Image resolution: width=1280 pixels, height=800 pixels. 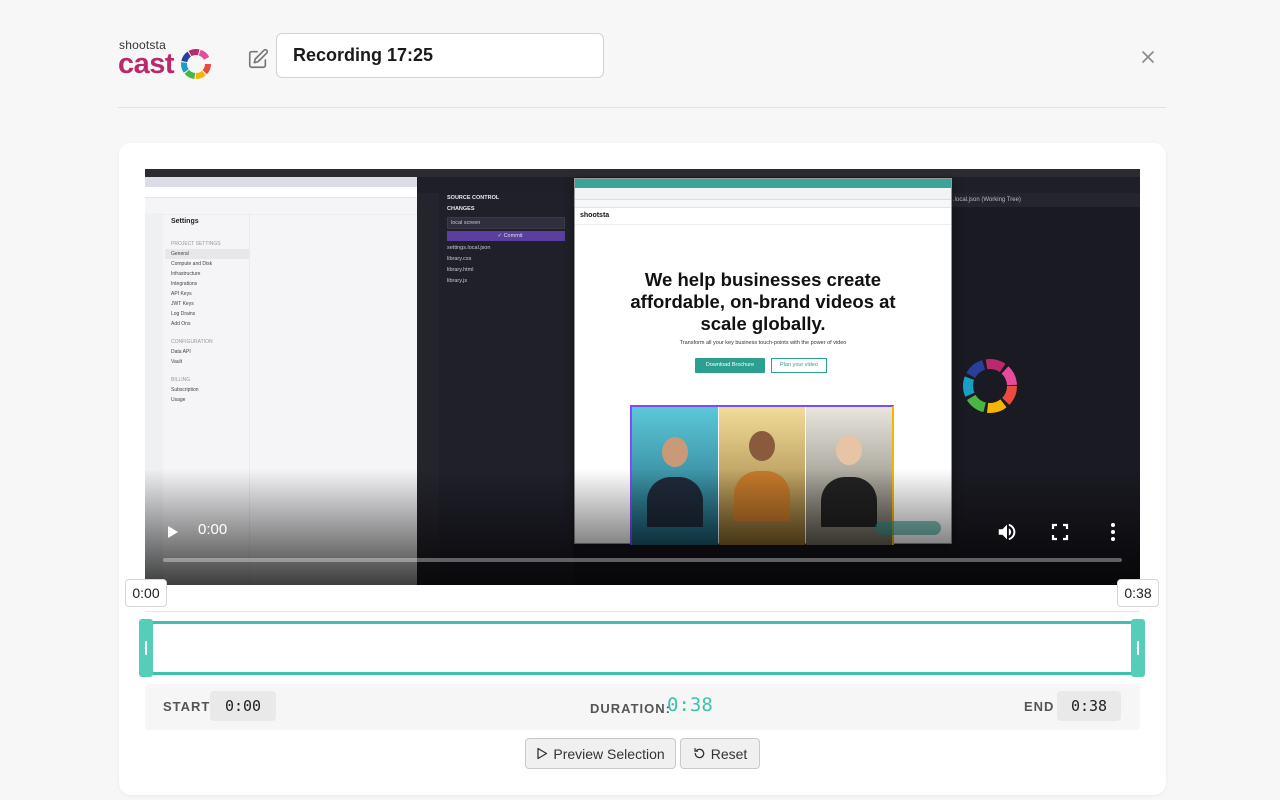 What do you see at coordinates (459, 259) in the screenshot?
I see `changed-file: library.css` at bounding box center [459, 259].